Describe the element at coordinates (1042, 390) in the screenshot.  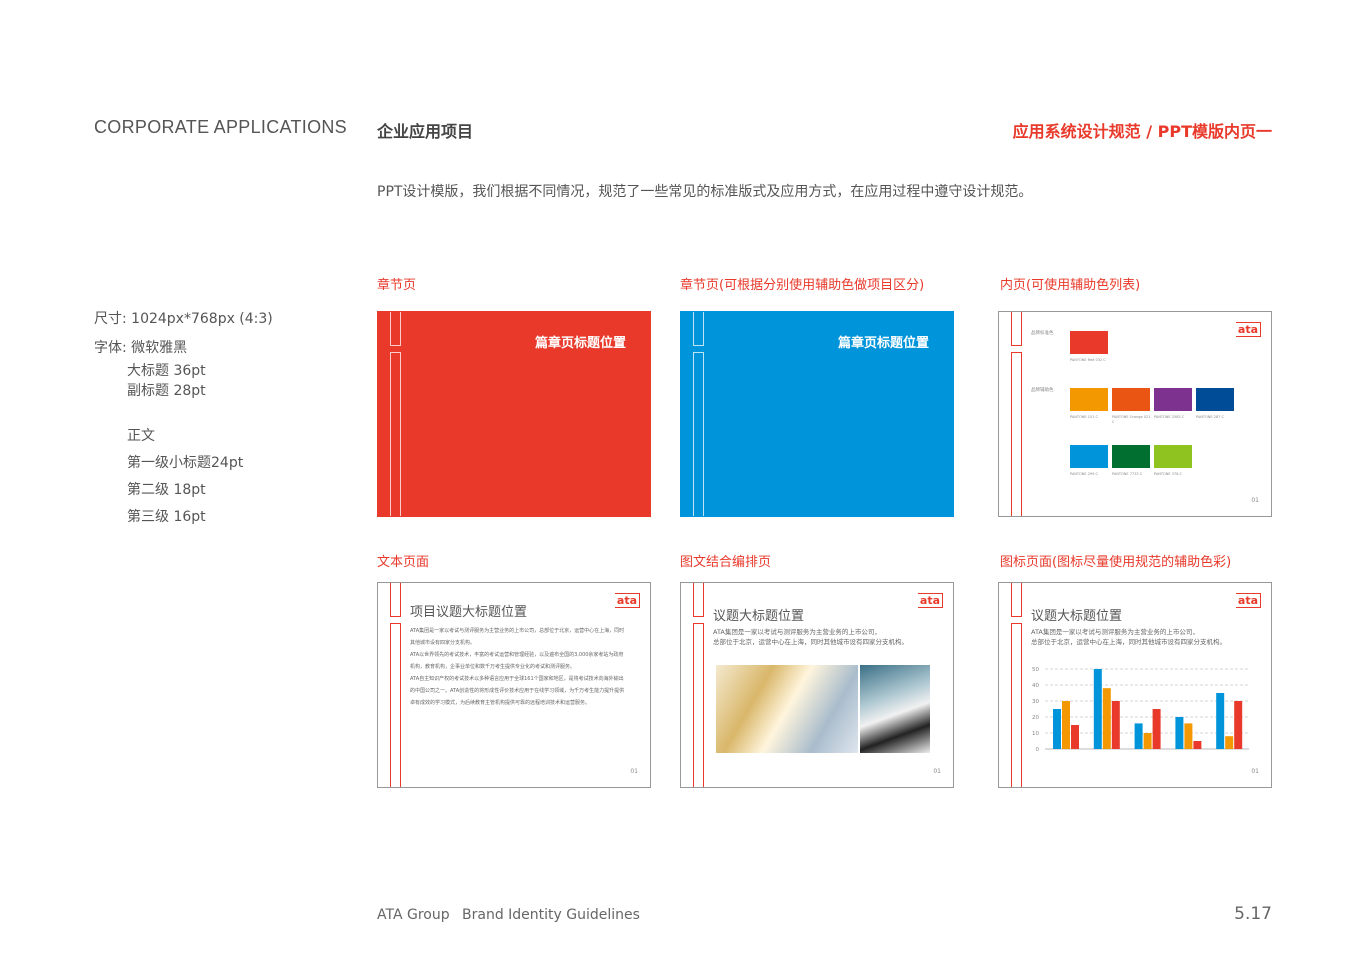
I see `secondary-color-label: 品牌辅助色` at that location.